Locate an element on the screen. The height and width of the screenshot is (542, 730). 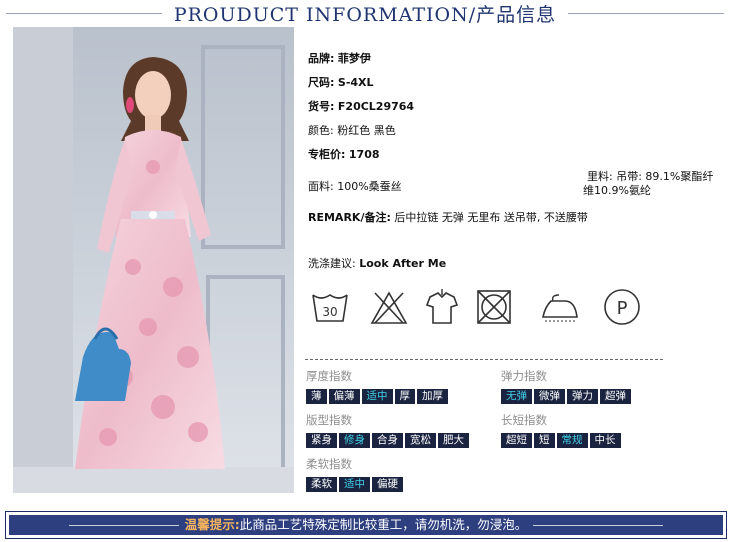
color-row: 颜色: 粉红色 黑色 is located at coordinates (352, 130).